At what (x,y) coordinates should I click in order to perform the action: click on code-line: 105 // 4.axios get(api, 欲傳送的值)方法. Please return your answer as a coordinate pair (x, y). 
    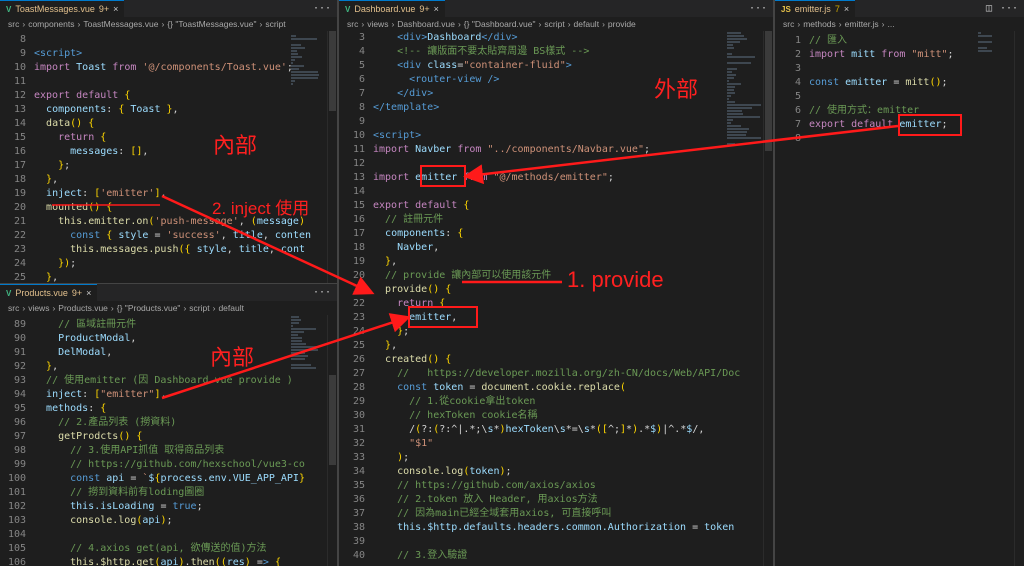
    Looking at the image, I should click on (163, 549).